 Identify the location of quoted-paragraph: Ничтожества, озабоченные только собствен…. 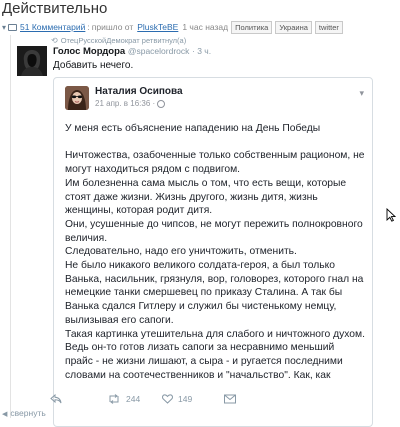
(215, 163).